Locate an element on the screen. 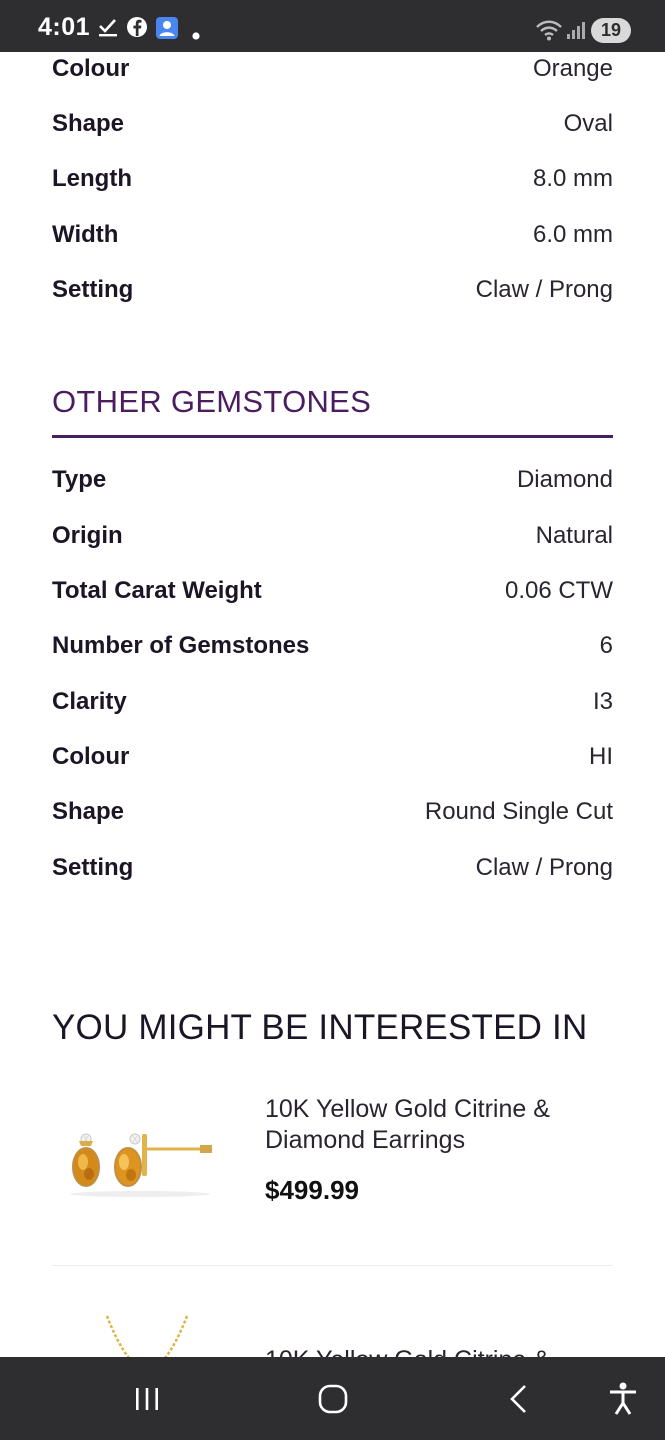 The height and width of the screenshot is (1440, 665). spec-row-origin: Origin Natural is located at coordinates (332, 542).